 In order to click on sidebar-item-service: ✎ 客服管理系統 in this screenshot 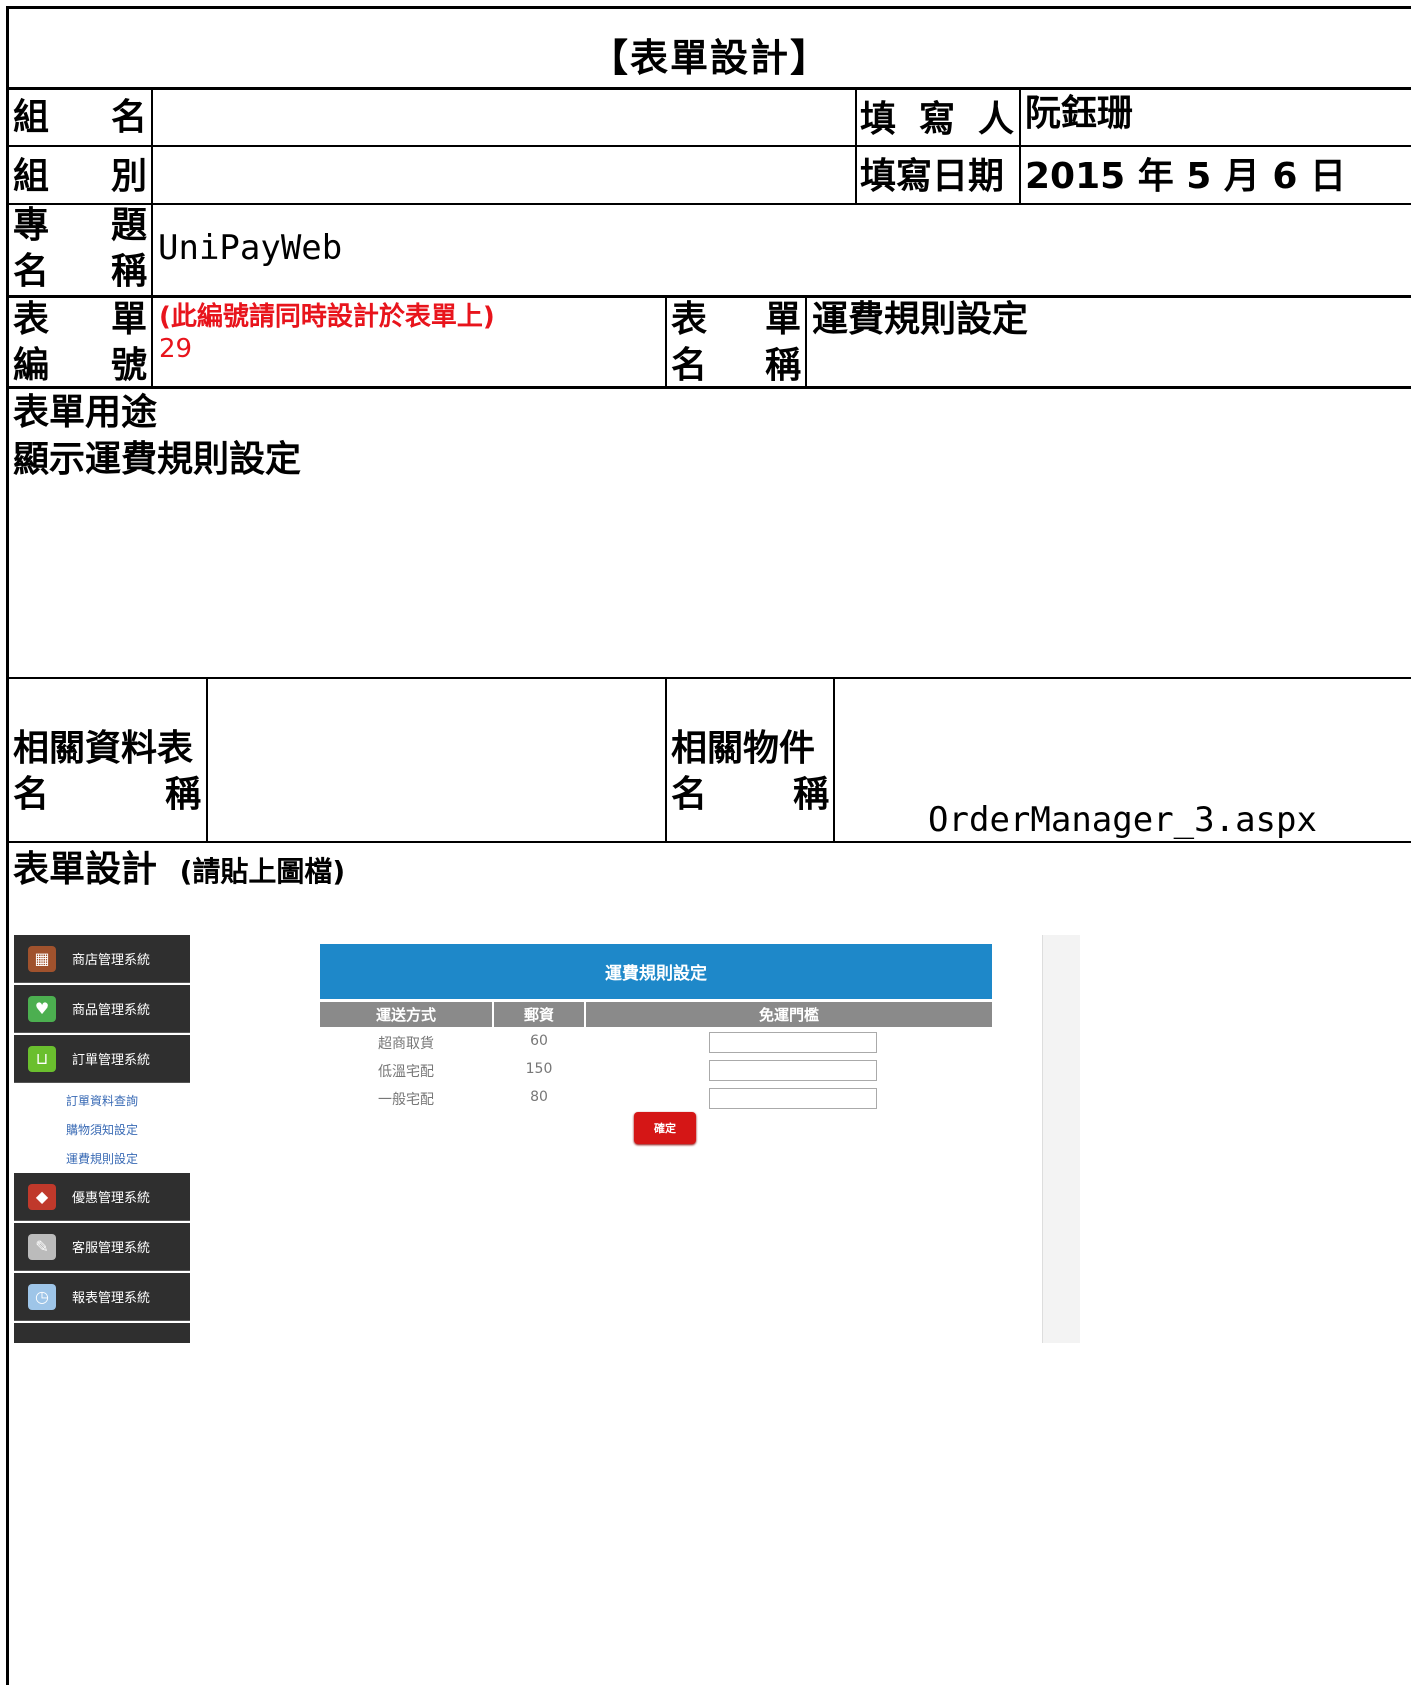, I will do `click(102, 1247)`.